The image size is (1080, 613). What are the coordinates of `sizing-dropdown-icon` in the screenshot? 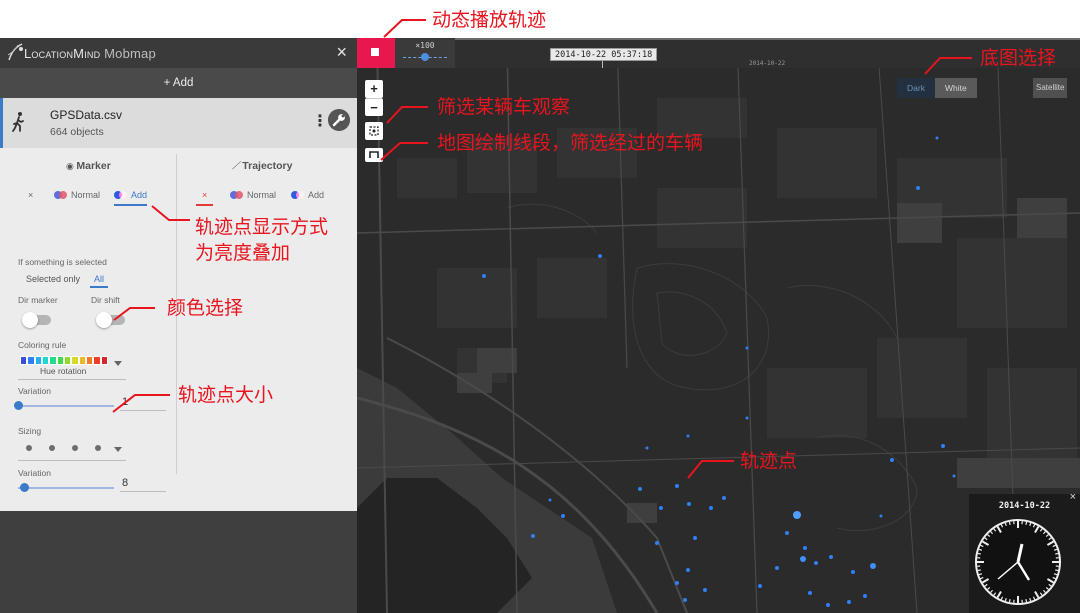 It's located at (118, 449).